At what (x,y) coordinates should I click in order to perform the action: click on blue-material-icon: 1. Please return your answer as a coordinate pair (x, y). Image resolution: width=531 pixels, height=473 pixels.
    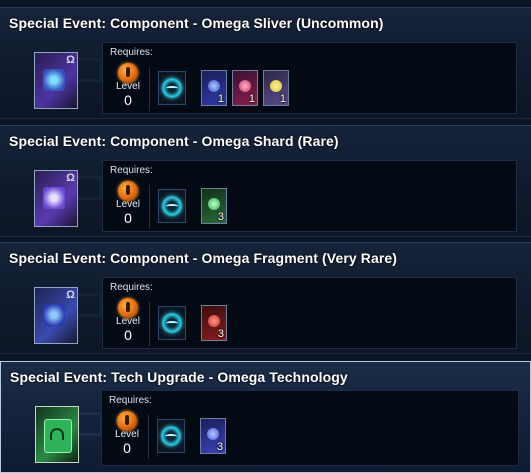
    Looking at the image, I should click on (214, 88).